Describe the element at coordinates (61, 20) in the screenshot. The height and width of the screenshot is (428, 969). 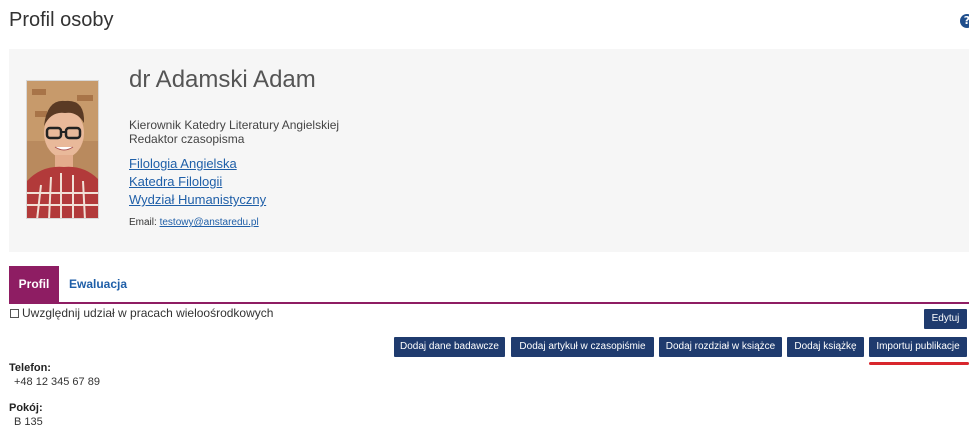
I see `page-title: Profil osoby` at that location.